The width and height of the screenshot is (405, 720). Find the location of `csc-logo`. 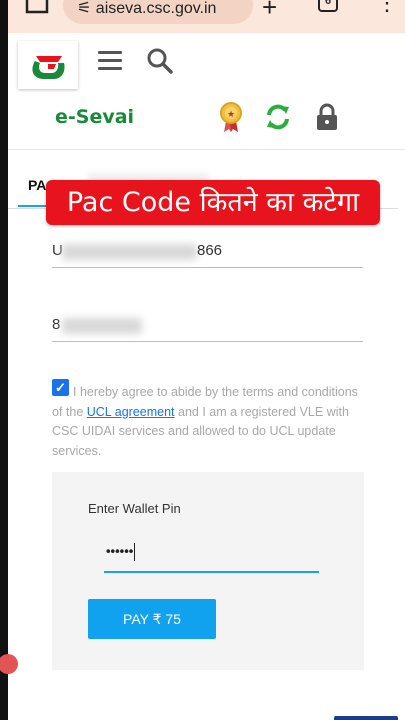

csc-logo is located at coordinates (48, 65).